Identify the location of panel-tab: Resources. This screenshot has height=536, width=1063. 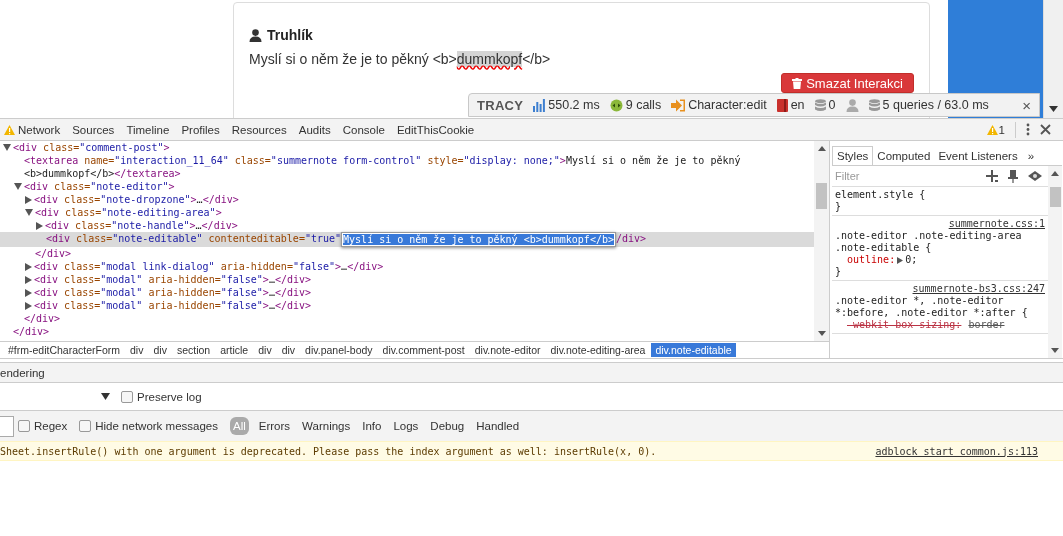
(259, 129).